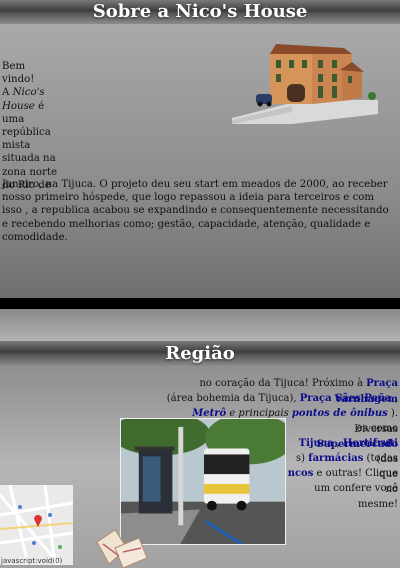 This screenshot has width=400, height=568. Describe the element at coordinates (370, 443) in the screenshot. I see `link-hortifruti: Hortifruti` at that location.